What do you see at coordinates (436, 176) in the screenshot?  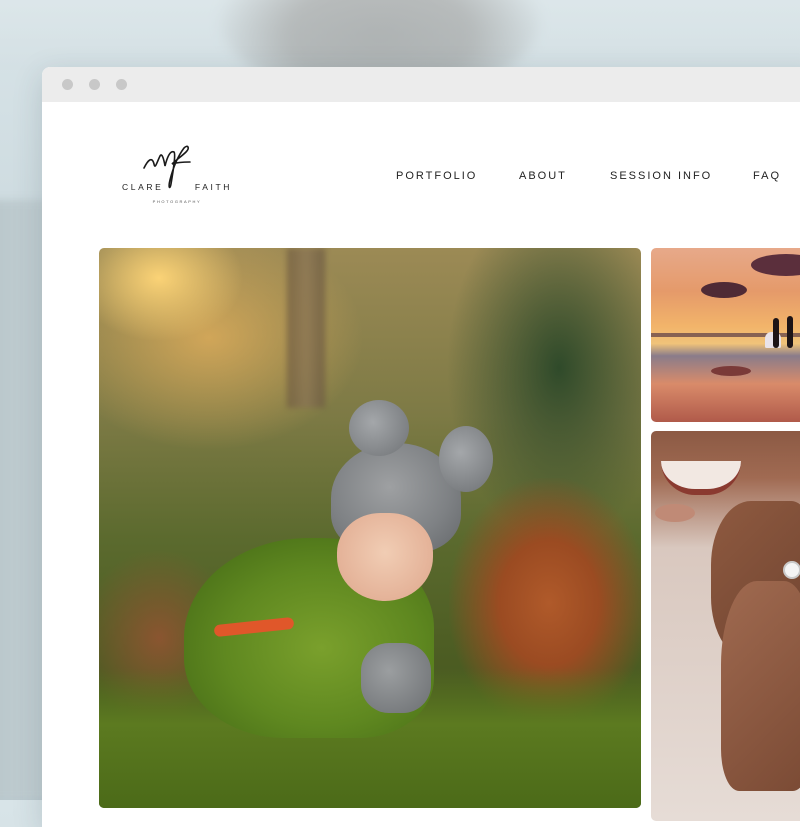 I see `nav-portfolio: PORTFOLIO` at bounding box center [436, 176].